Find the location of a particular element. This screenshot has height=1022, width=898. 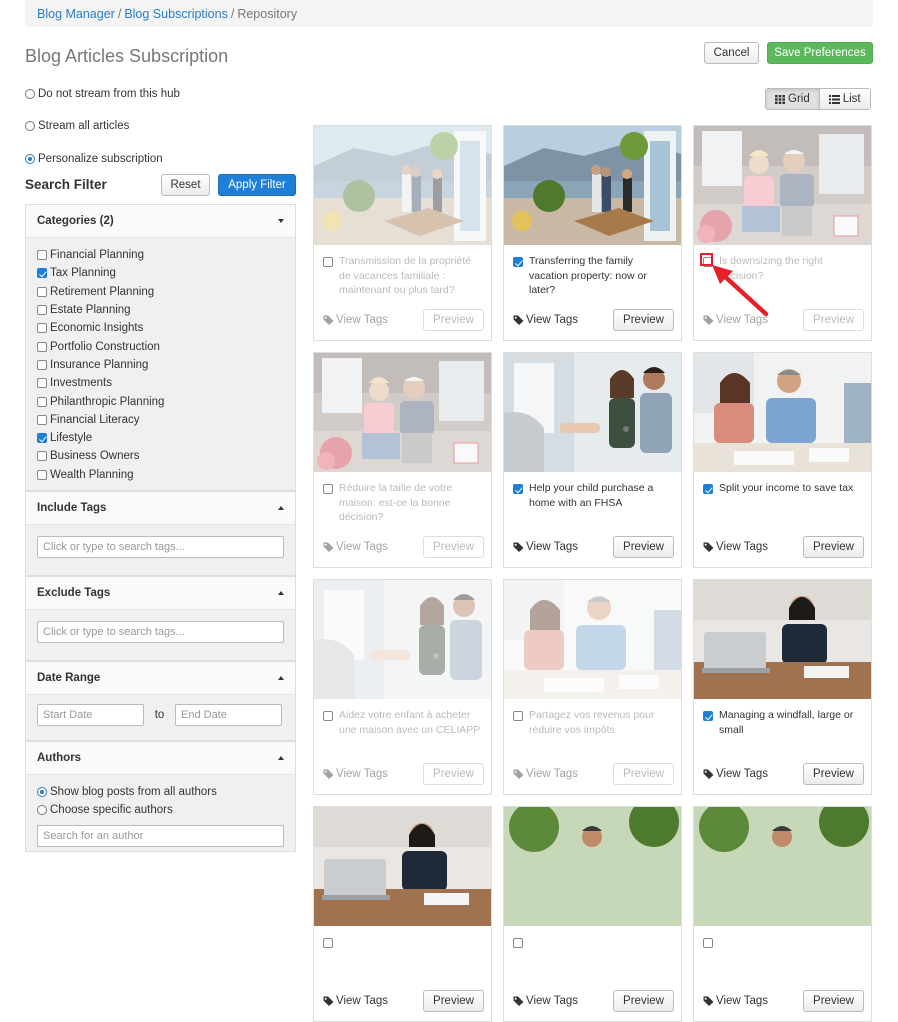

radio-personalize: Personalize subscription is located at coordinates (94, 159).